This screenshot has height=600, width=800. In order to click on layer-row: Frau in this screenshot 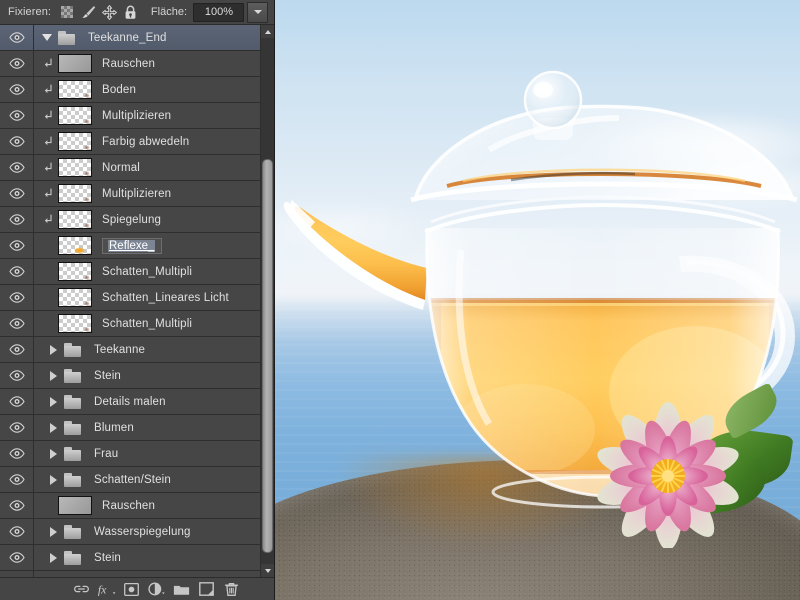, I will do `click(130, 454)`.